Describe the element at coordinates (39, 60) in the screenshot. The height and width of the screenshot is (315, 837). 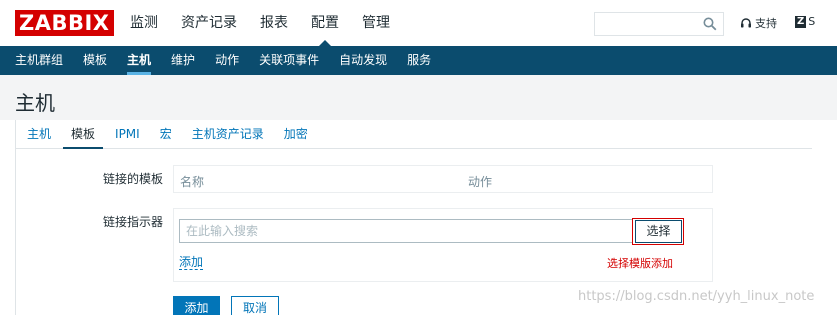
I see `sub-menu-host-groups: 主机群组` at that location.